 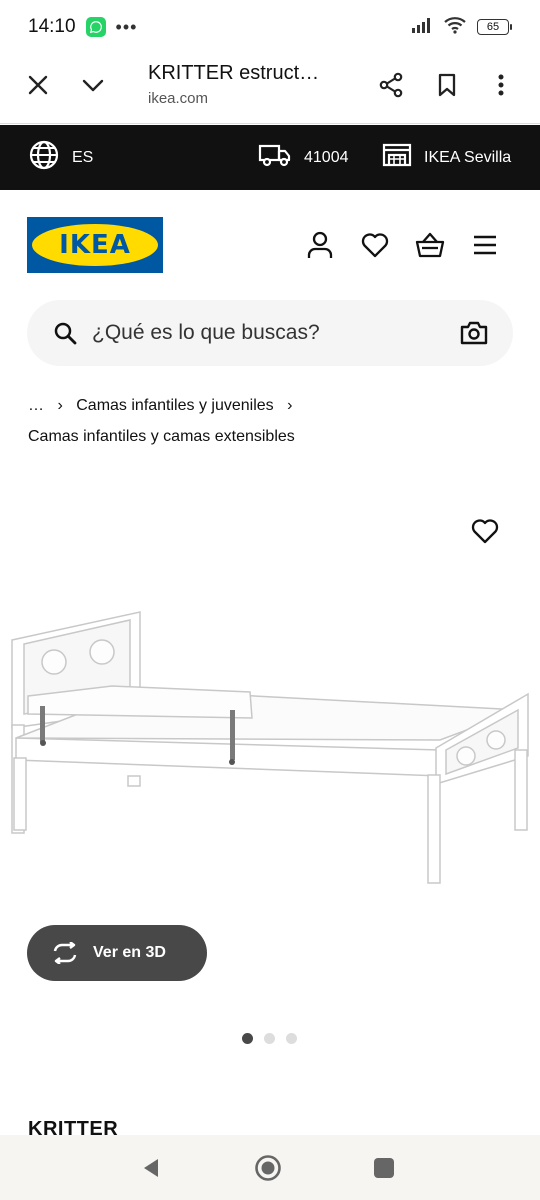 What do you see at coordinates (422, 27) in the screenshot?
I see `signal-icon` at bounding box center [422, 27].